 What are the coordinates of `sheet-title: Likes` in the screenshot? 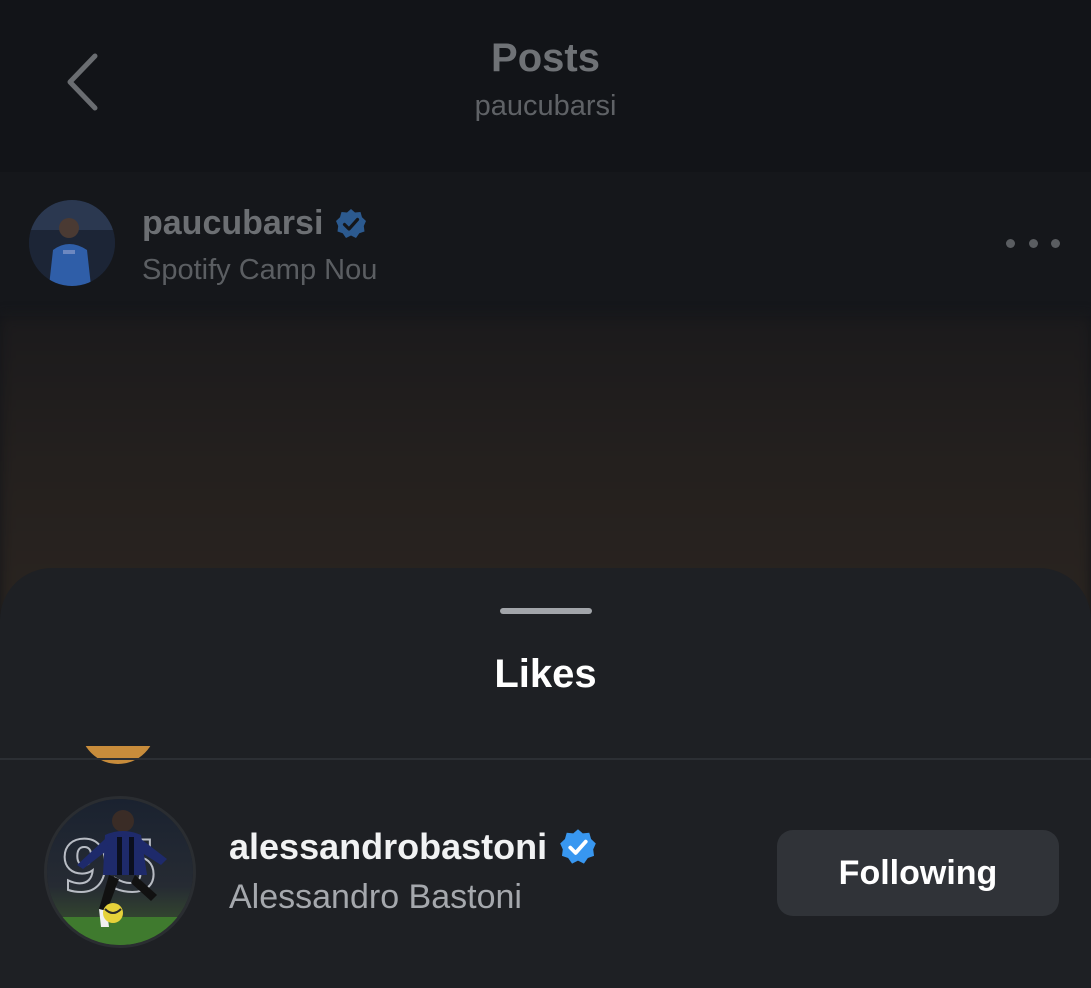 It's located at (545, 674).